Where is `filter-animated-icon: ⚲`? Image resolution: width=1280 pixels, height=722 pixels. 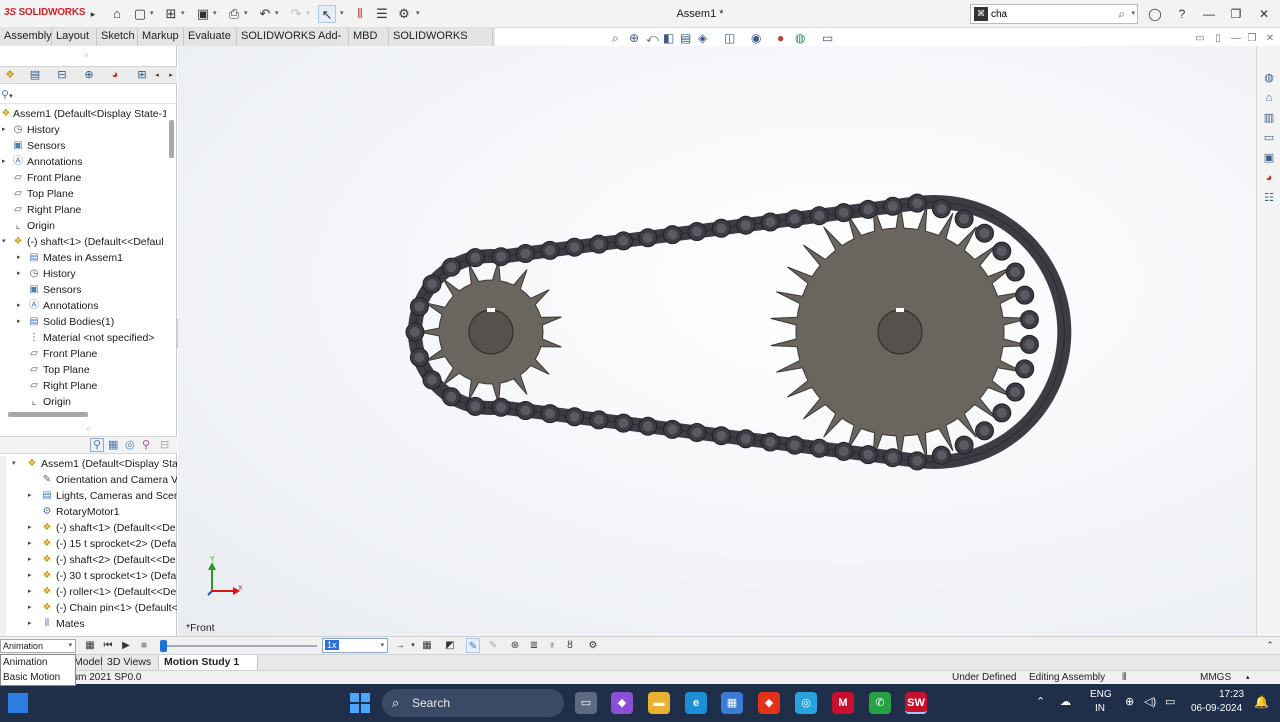
filter-animated-icon: ⚲ is located at coordinates (97, 445).